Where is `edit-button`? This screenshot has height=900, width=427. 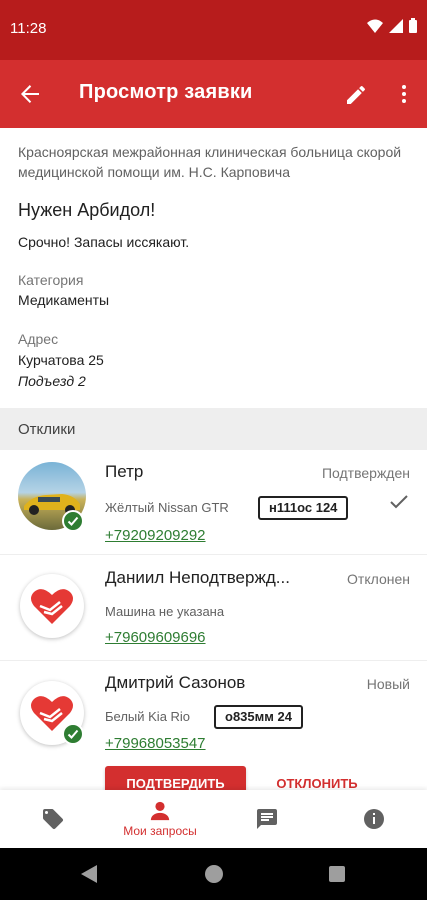
edit-button is located at coordinates (356, 95).